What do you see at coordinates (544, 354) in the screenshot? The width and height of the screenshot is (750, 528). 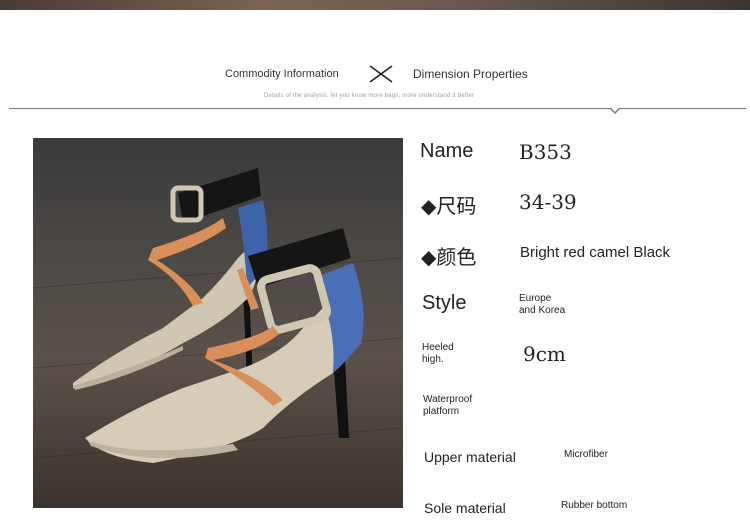 I see `spec-value-heel: 9cm` at bounding box center [544, 354].